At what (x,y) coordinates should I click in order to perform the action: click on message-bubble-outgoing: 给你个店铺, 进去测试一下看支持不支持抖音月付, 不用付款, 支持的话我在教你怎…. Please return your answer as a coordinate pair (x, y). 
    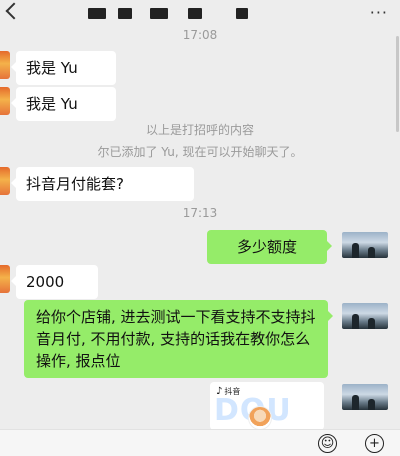
    Looking at the image, I should click on (178, 339).